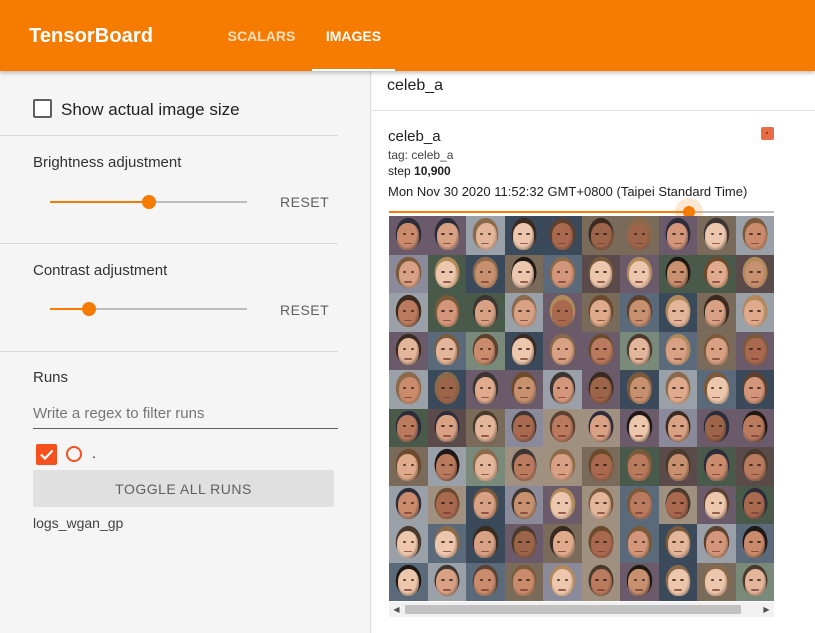 The image size is (815, 633). Describe the element at coordinates (91, 36) in the screenshot. I see `app-title: TensorBoard` at that location.